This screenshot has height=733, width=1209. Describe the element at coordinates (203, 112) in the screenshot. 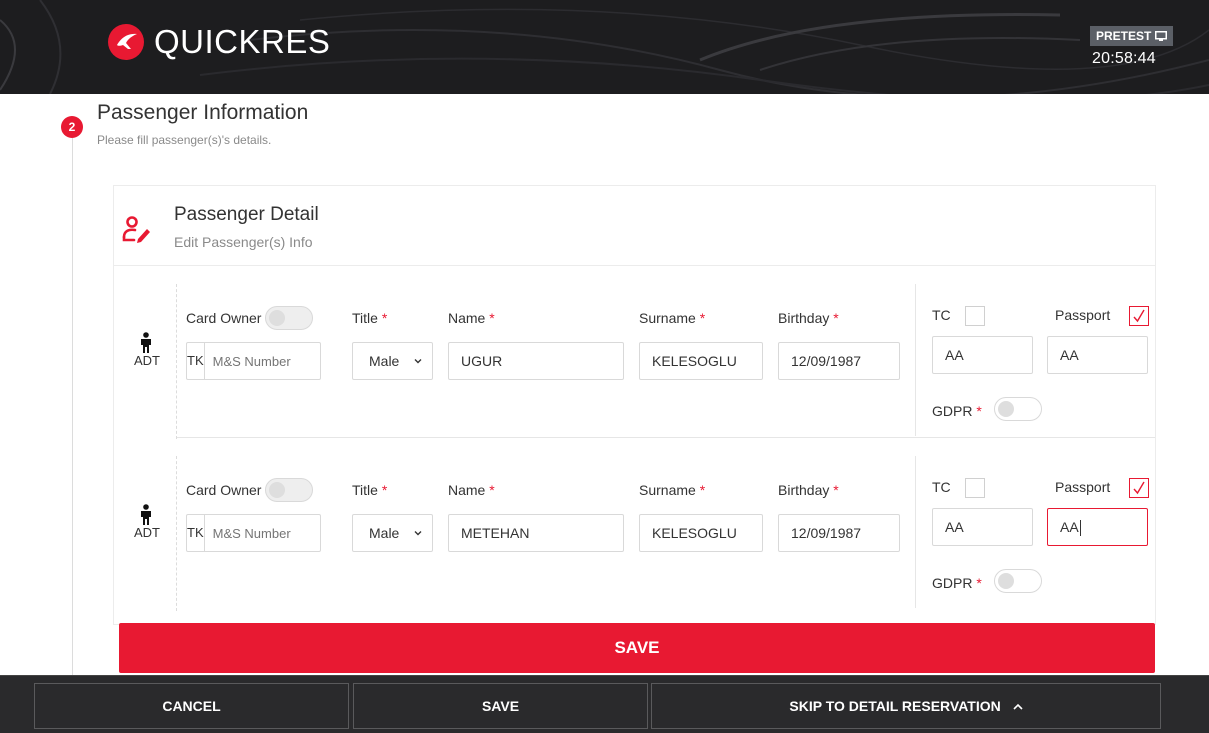

I see `step-title: Passenger Information` at that location.